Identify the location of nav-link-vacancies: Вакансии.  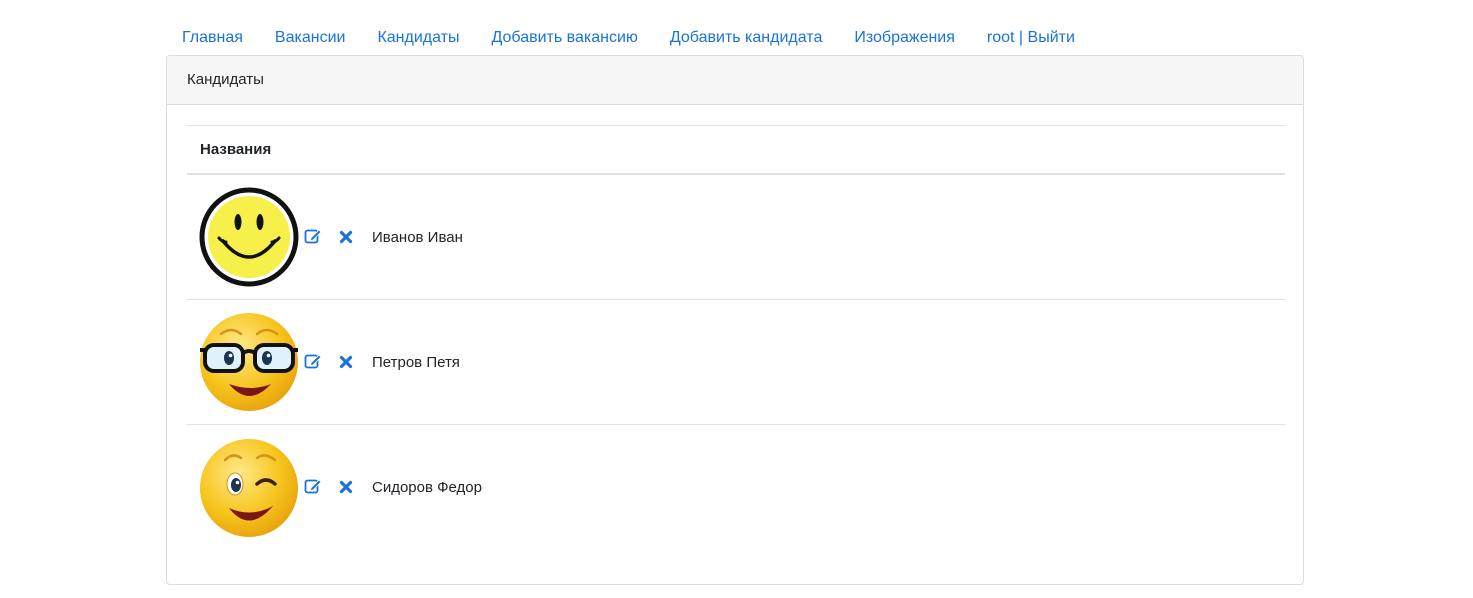
(310, 38).